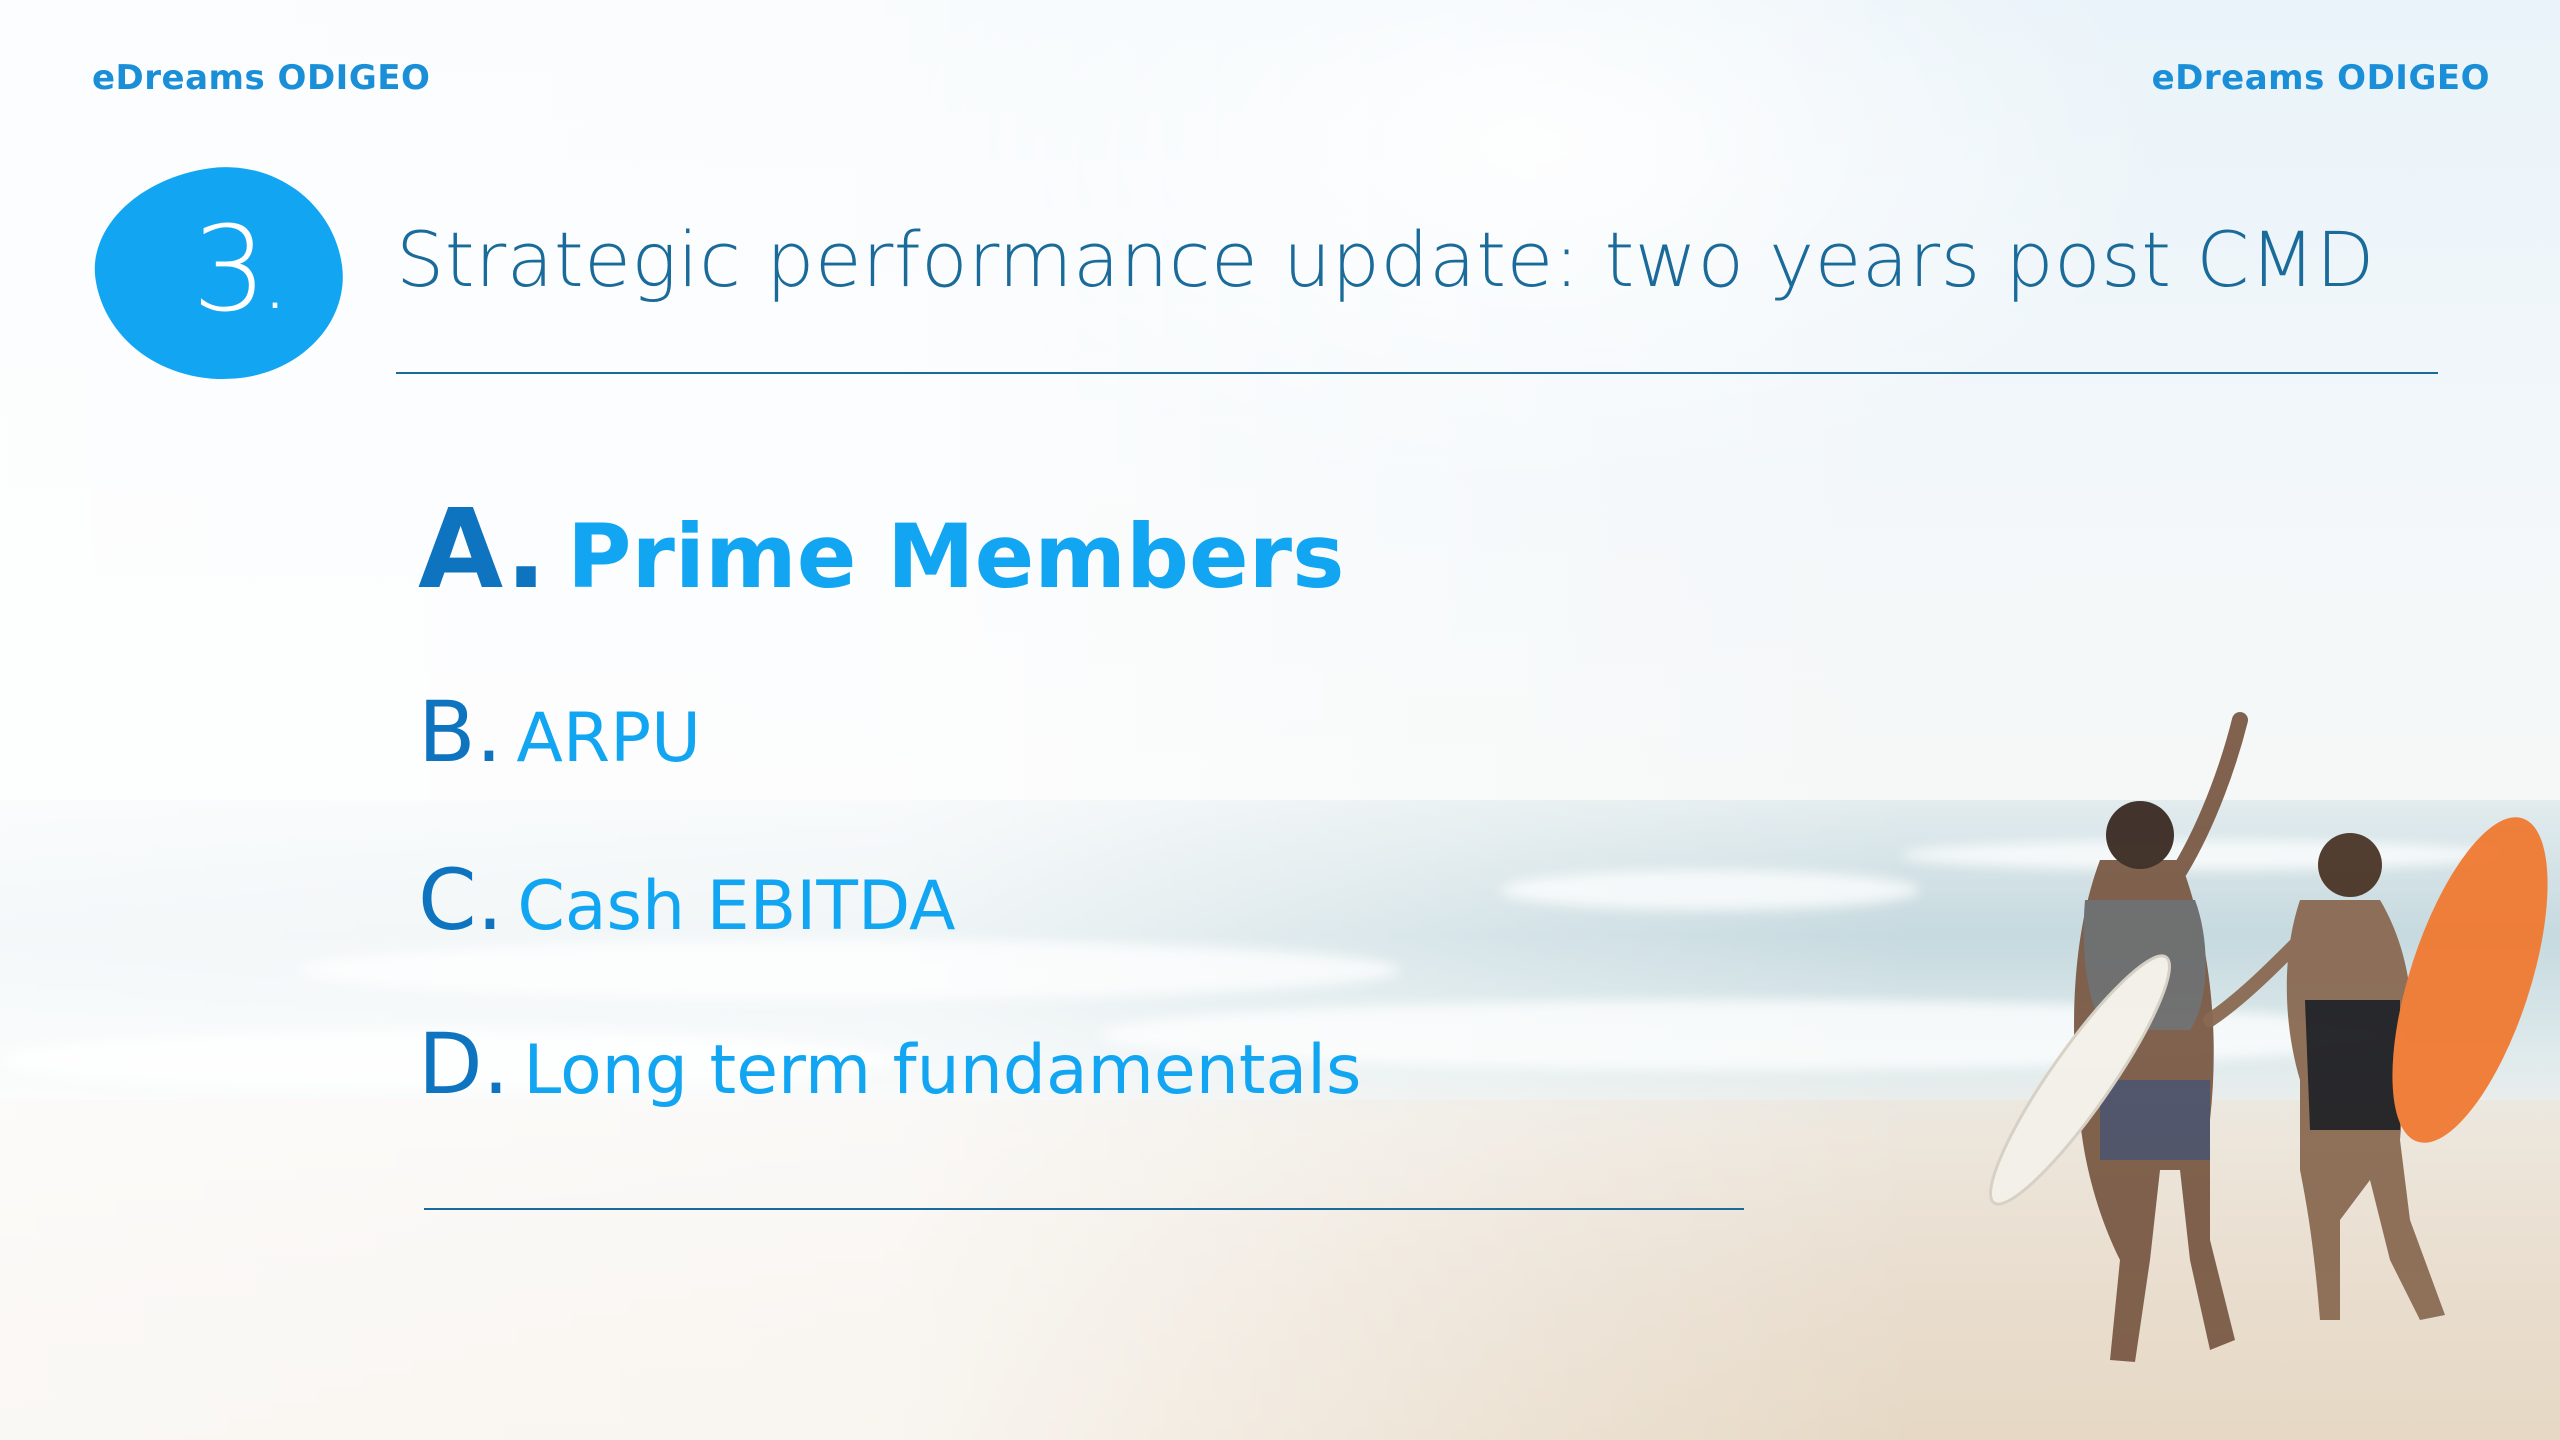 This screenshot has width=2560, height=1440. What do you see at coordinates (464, 1064) in the screenshot?
I see `agenda-letter: D.` at bounding box center [464, 1064].